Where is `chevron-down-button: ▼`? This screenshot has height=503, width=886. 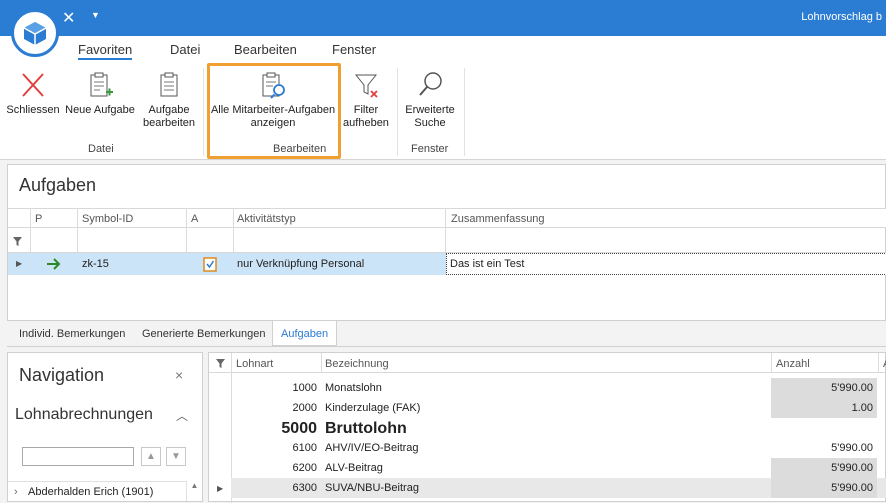 chevron-down-button: ▼ is located at coordinates (176, 456).